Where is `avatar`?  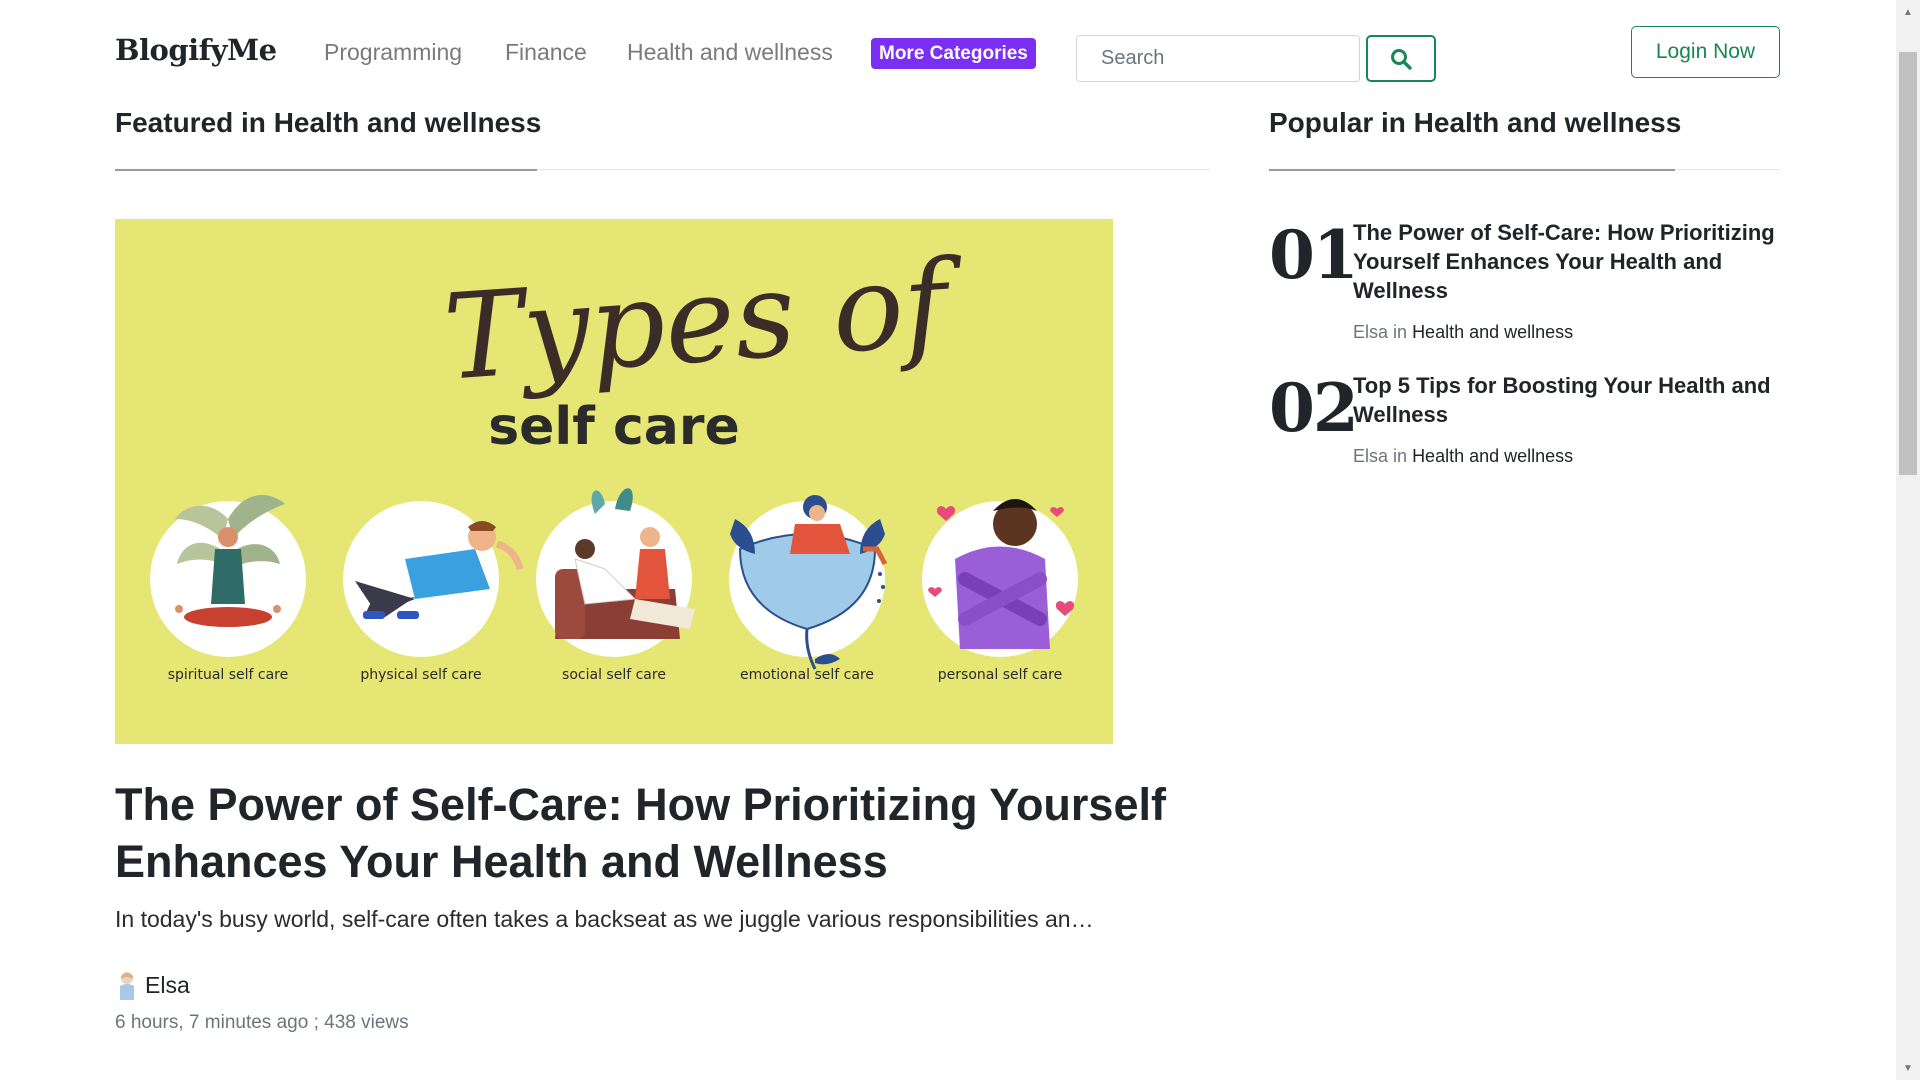
avatar is located at coordinates (127, 986).